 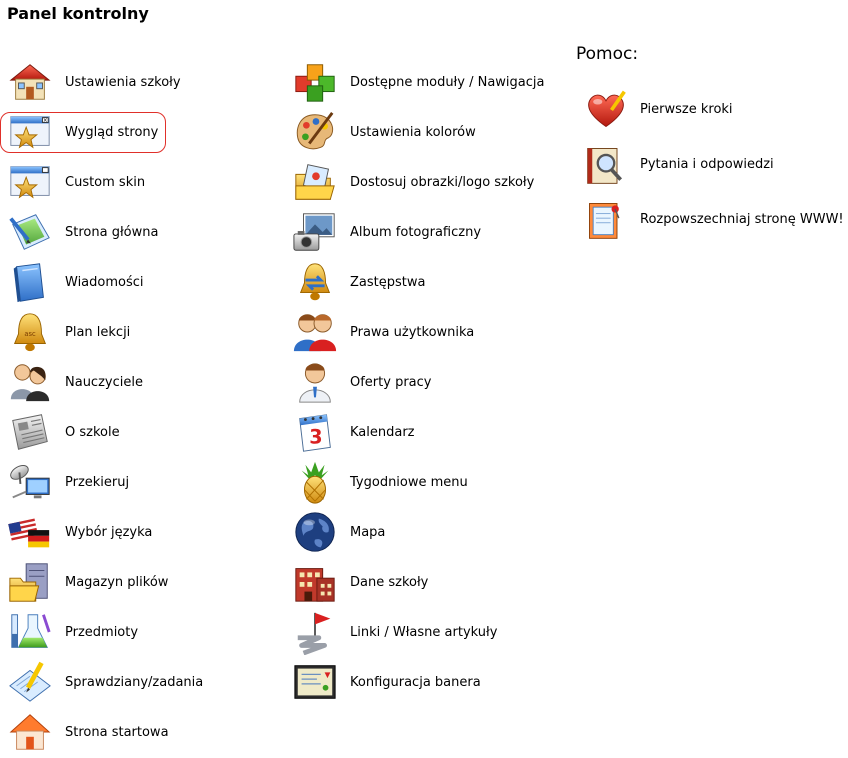 I want to click on menu-item-label: Dostosuj obrazki/logo szkoły, so click(x=442, y=182).